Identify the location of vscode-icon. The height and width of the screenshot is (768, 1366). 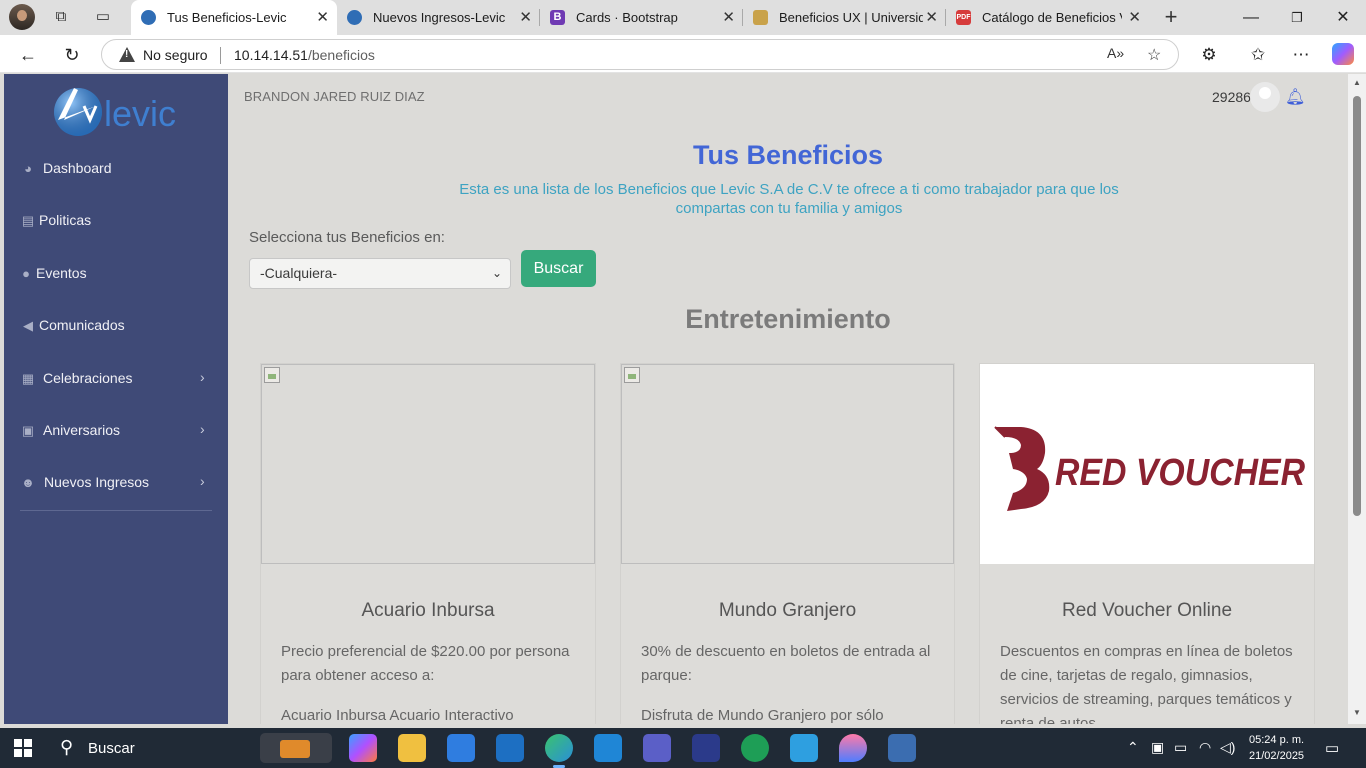
(608, 748).